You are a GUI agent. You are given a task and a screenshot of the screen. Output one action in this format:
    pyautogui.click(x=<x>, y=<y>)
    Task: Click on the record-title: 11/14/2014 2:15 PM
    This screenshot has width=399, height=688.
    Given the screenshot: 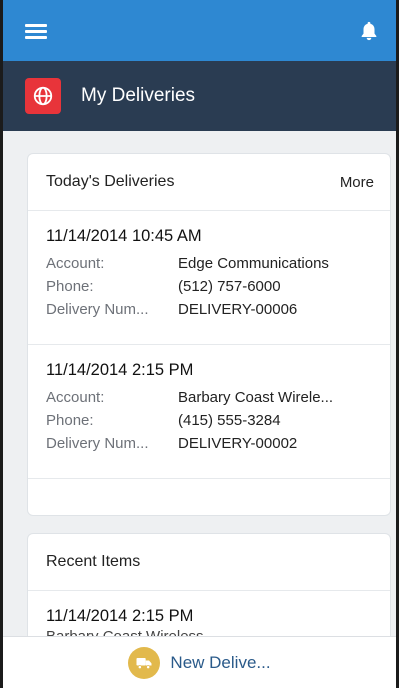 What is the action you would take?
    pyautogui.click(x=209, y=370)
    